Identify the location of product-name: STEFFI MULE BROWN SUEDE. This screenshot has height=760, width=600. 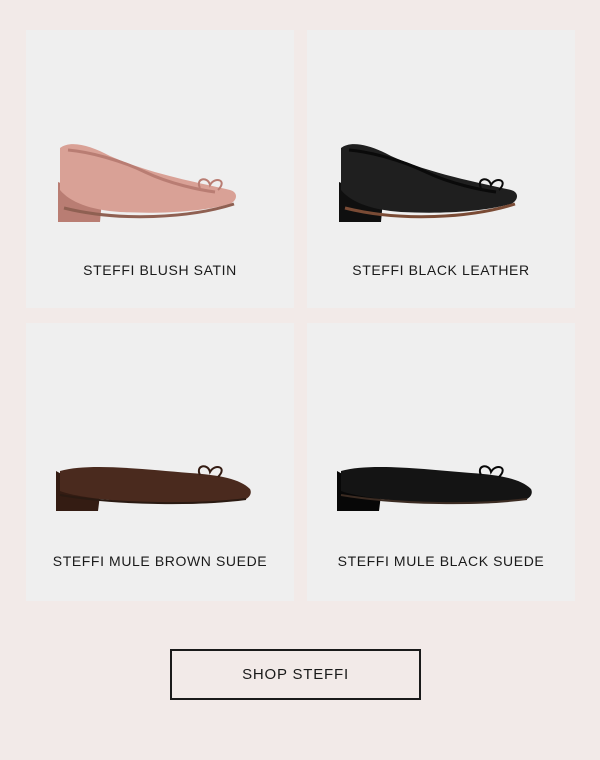
(160, 561).